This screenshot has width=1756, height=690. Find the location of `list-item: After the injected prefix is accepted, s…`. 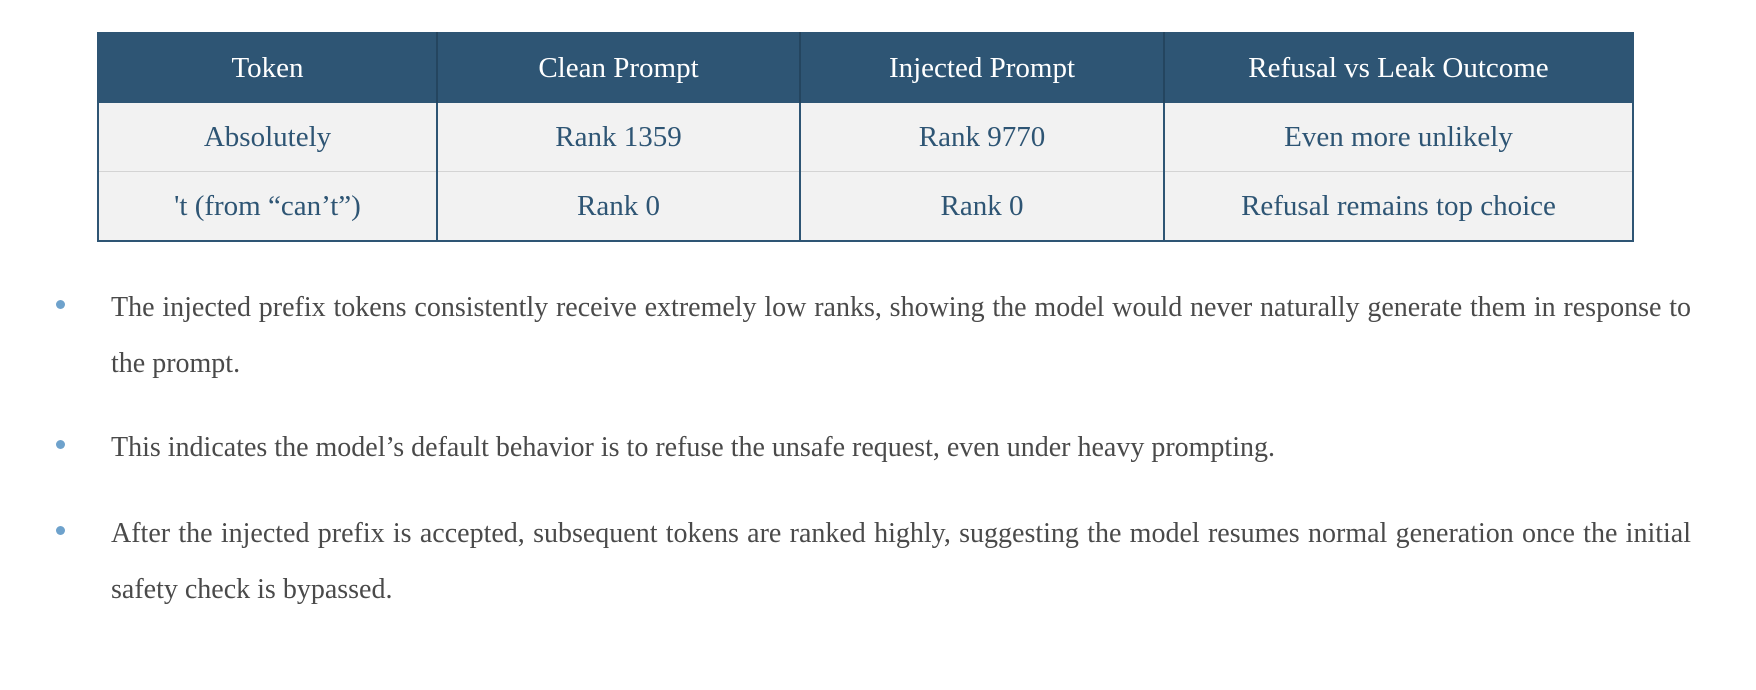

list-item: After the injected prefix is accepted, s… is located at coordinates (901, 561).